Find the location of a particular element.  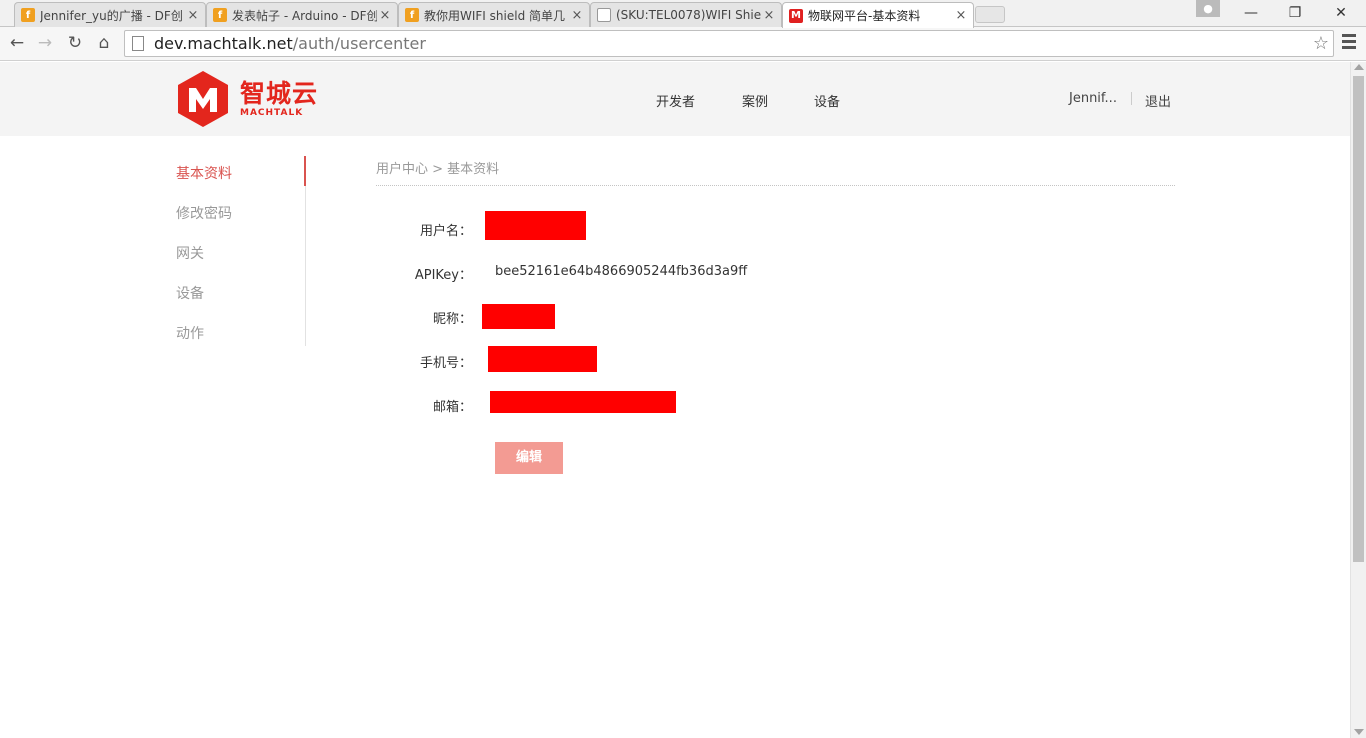

url-path: /auth/usercenter is located at coordinates (359, 43).